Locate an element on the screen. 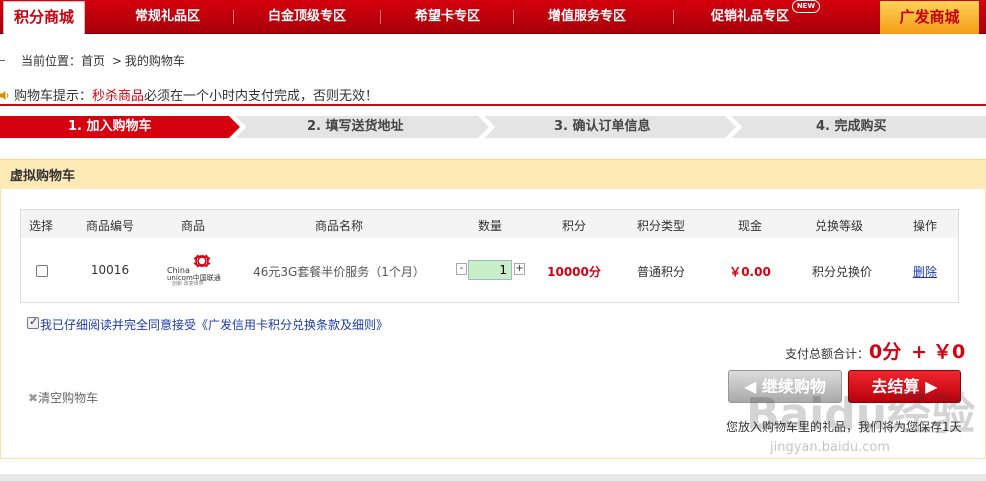 The height and width of the screenshot is (481, 986). total-cash: ￥0 is located at coordinates (949, 352).